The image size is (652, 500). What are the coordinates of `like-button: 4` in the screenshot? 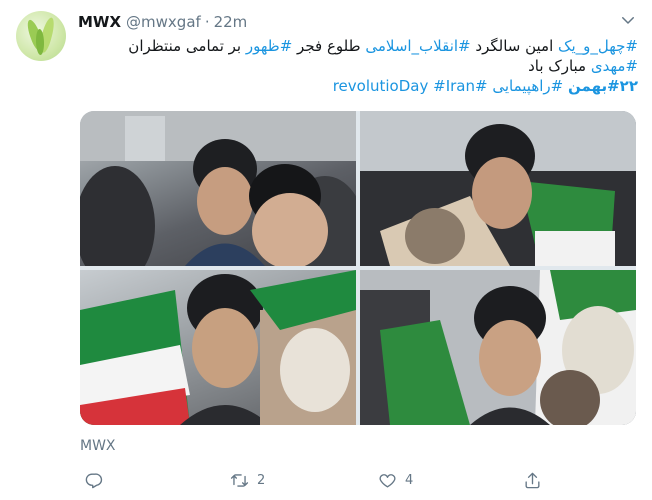 It's located at (395, 480).